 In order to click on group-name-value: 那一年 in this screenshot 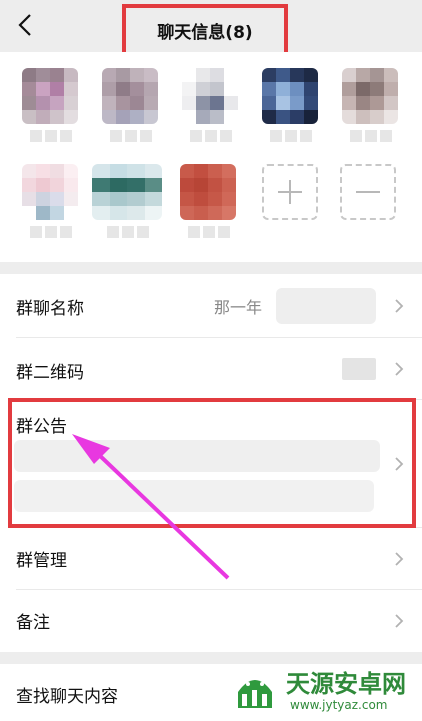, I will do `click(238, 307)`.